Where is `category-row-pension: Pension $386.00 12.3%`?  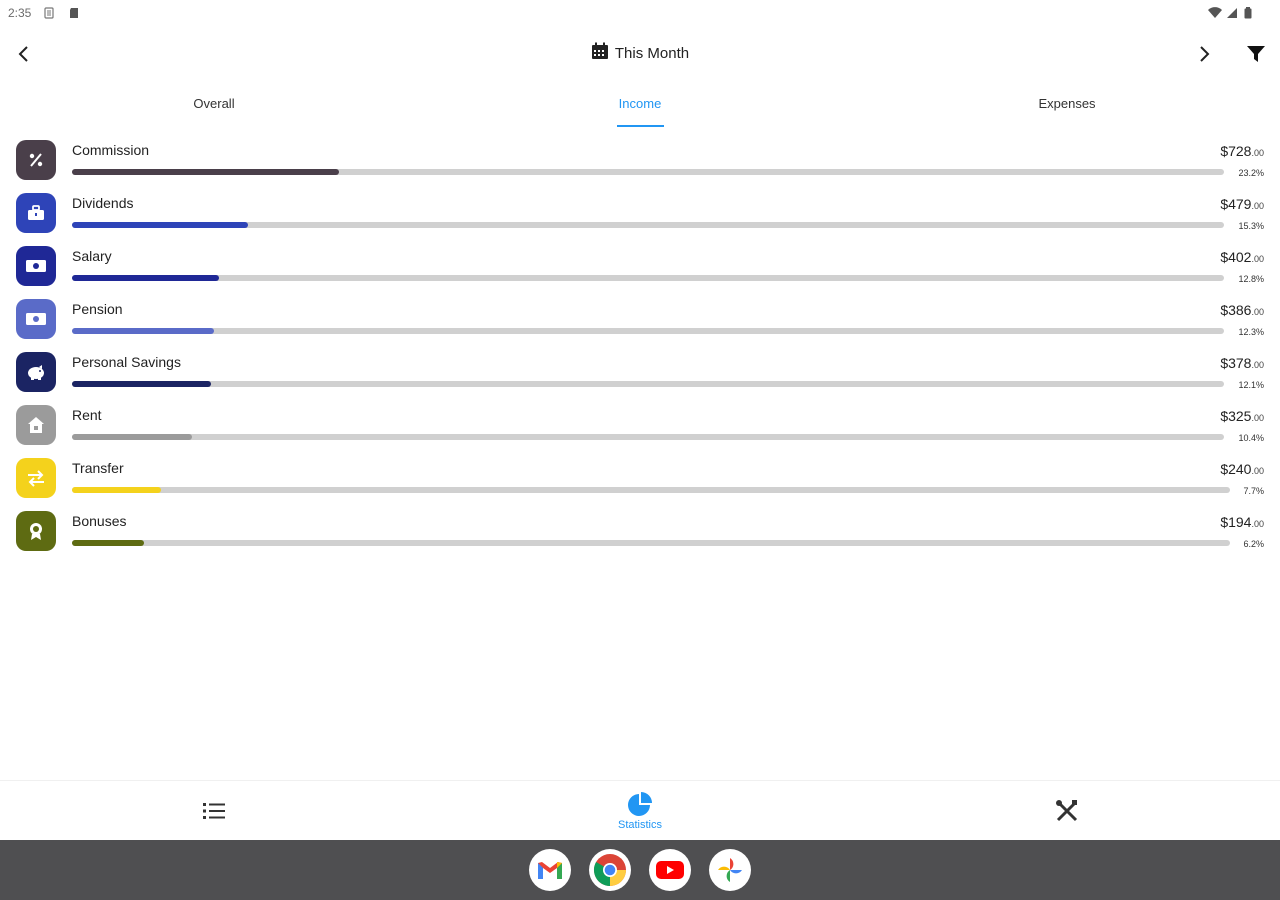
category-row-pension: Pension $386.00 12.3% is located at coordinates (640, 321).